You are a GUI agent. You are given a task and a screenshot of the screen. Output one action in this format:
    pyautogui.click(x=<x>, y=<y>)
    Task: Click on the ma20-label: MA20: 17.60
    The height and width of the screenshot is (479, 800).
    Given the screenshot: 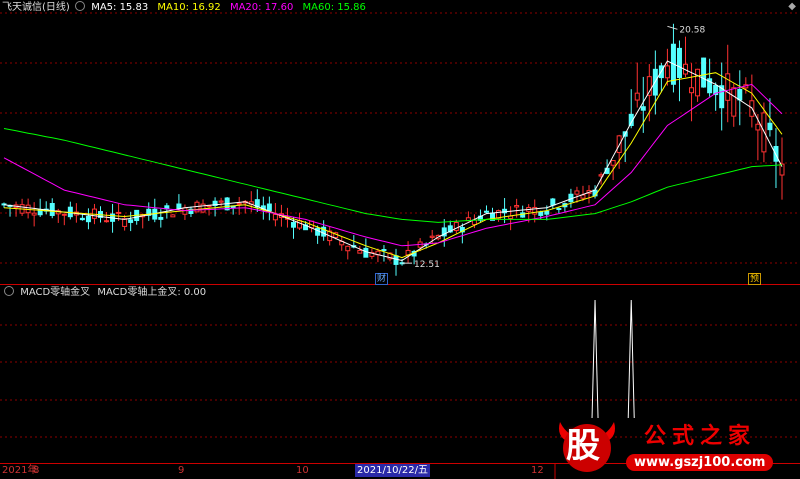 What is the action you would take?
    pyautogui.click(x=261, y=7)
    